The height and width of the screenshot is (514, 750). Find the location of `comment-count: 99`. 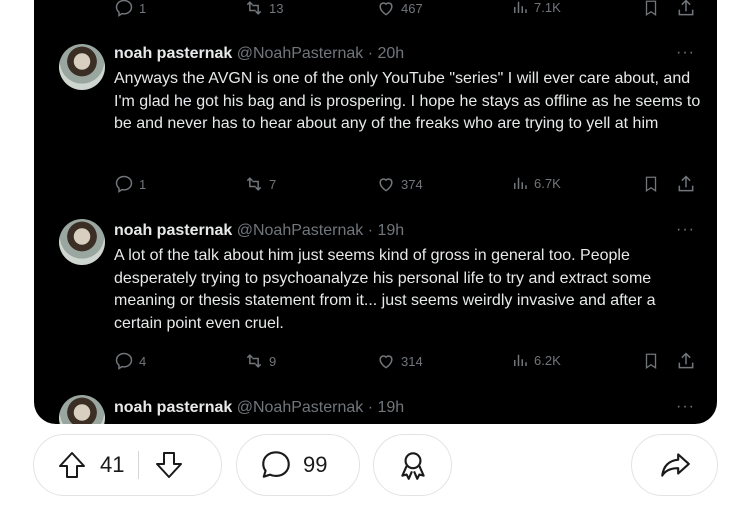

comment-count: 99 is located at coordinates (315, 464).